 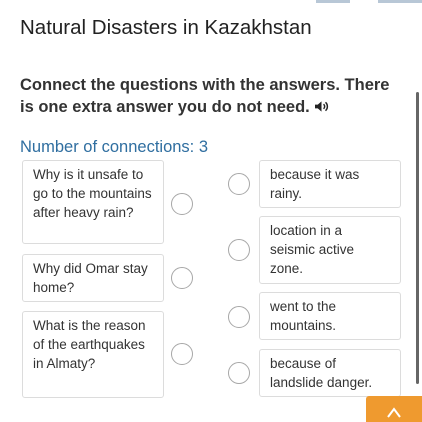 I want to click on answer-text: because it was rainy., so click(x=315, y=184).